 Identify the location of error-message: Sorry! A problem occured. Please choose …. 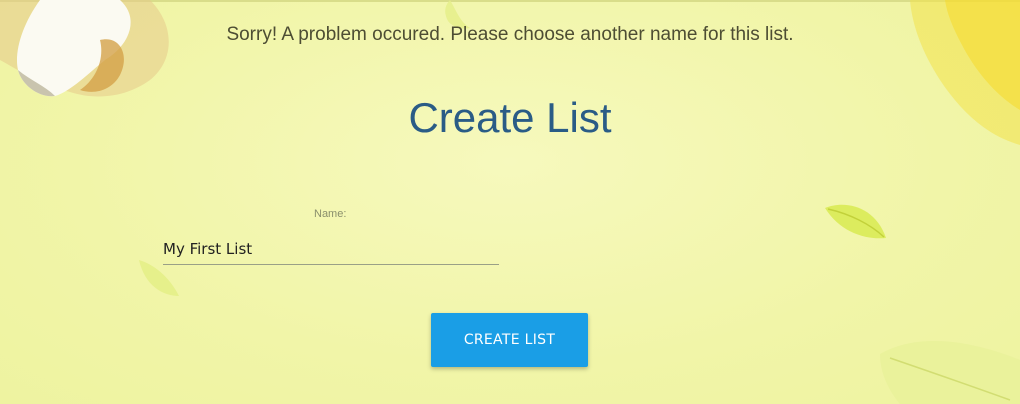
(510, 34).